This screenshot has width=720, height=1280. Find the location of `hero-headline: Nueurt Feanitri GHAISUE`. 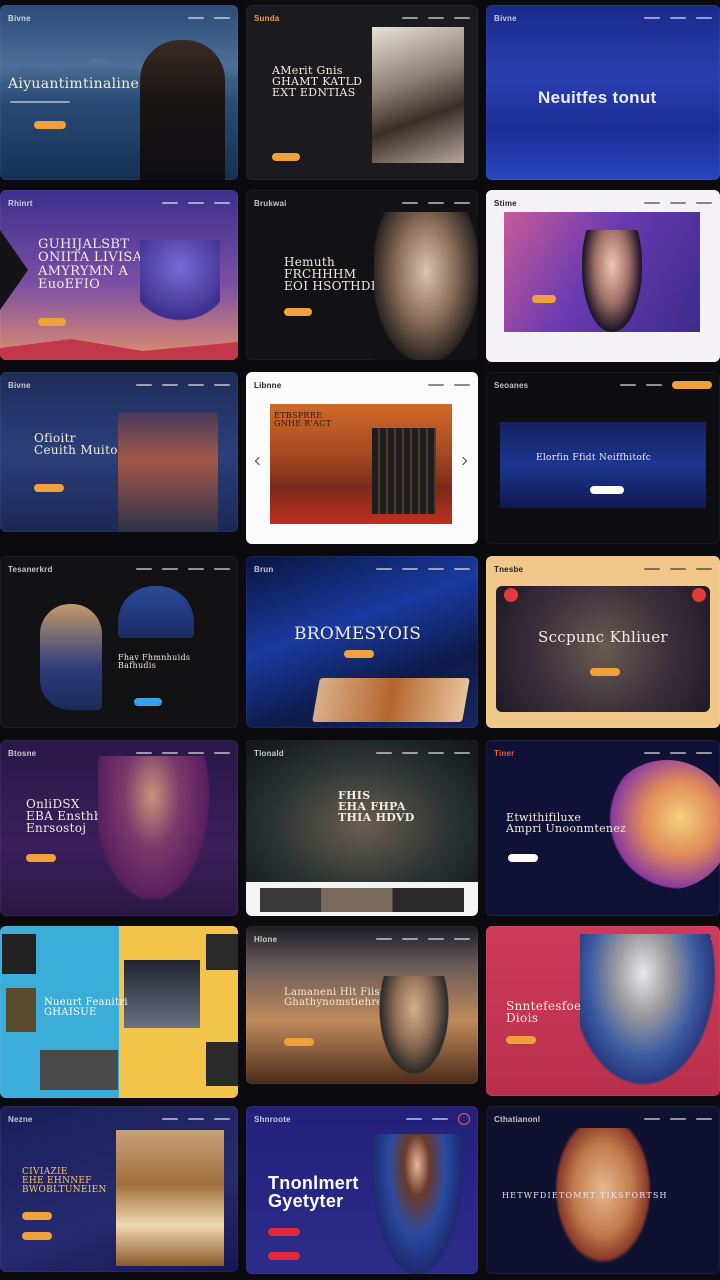

hero-headline: Nueurt Feanitri GHAISUE is located at coordinates (86, 1008).